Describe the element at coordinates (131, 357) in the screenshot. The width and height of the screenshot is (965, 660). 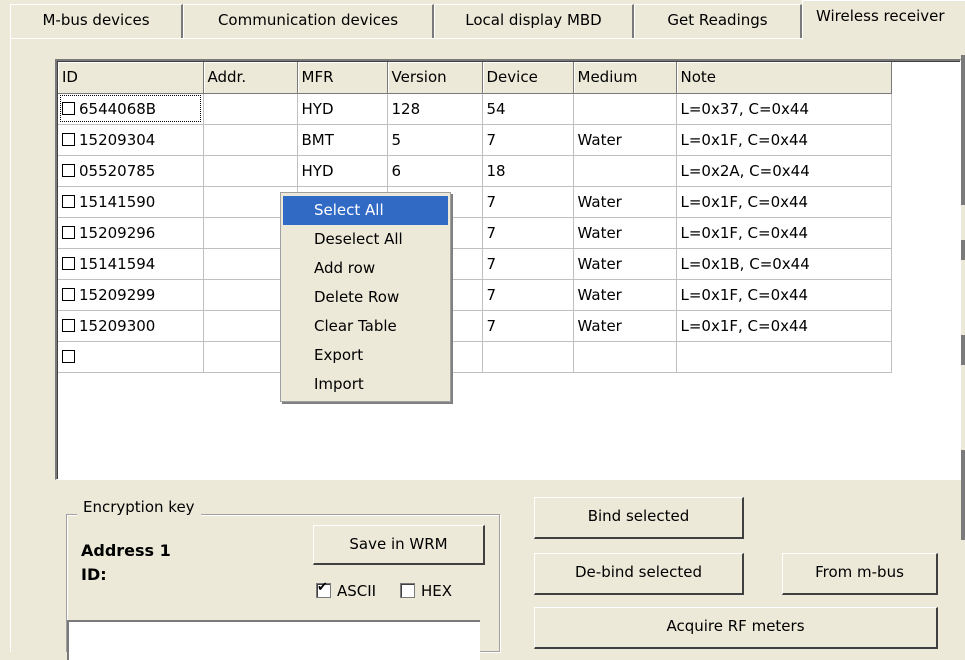
I see `cell-id` at that location.